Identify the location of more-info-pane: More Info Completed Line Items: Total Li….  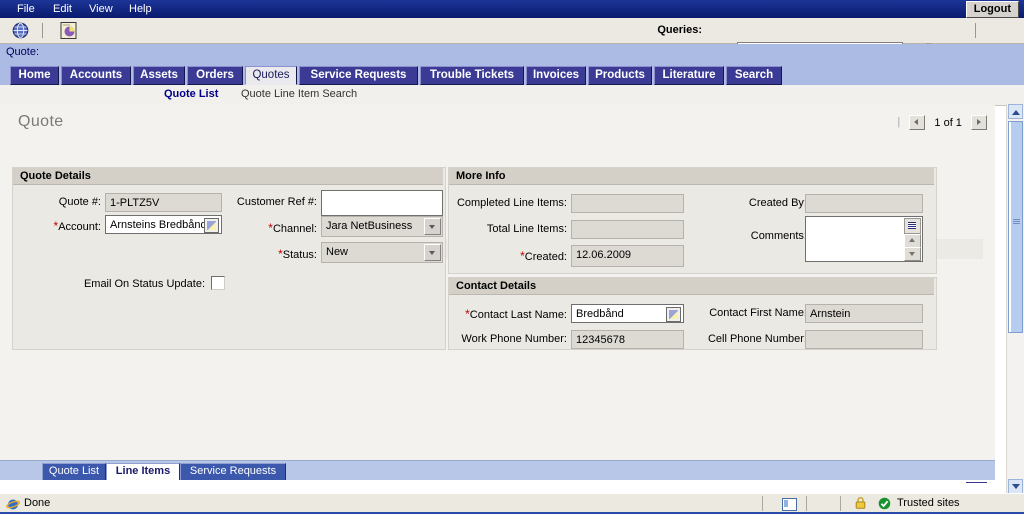
(692, 220).